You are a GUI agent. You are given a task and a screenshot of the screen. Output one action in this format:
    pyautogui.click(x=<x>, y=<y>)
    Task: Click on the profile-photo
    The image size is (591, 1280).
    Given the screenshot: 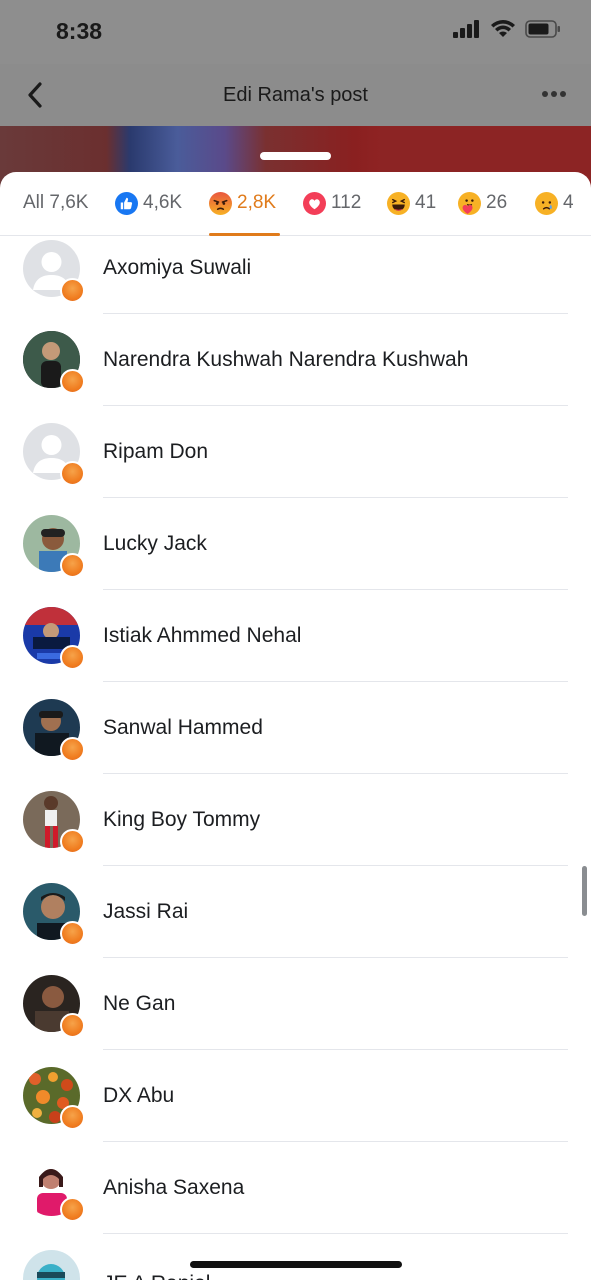 What is the action you would take?
    pyautogui.click(x=51, y=1265)
    